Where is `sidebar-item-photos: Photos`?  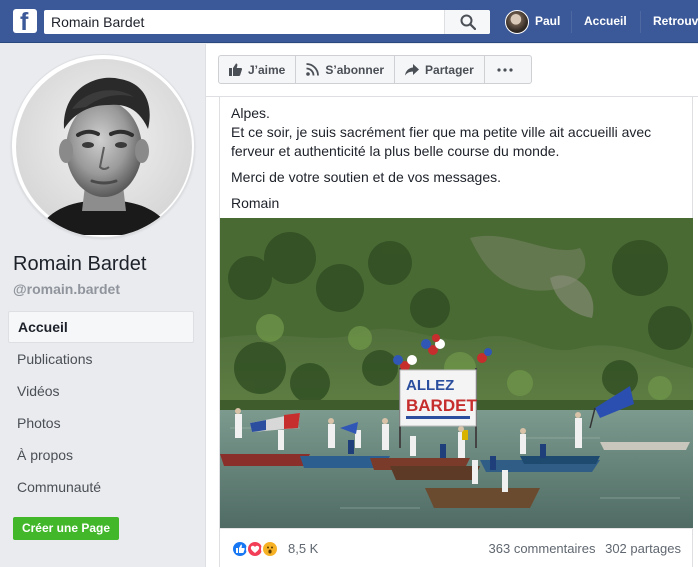
sidebar-item-photos: Photos is located at coordinates (101, 423).